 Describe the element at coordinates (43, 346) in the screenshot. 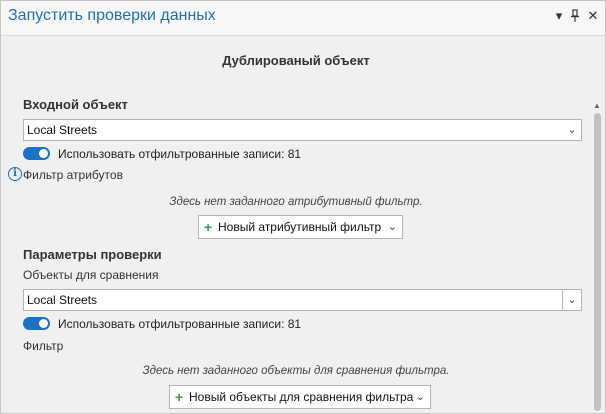

I see `filter-label: Фильтр` at that location.